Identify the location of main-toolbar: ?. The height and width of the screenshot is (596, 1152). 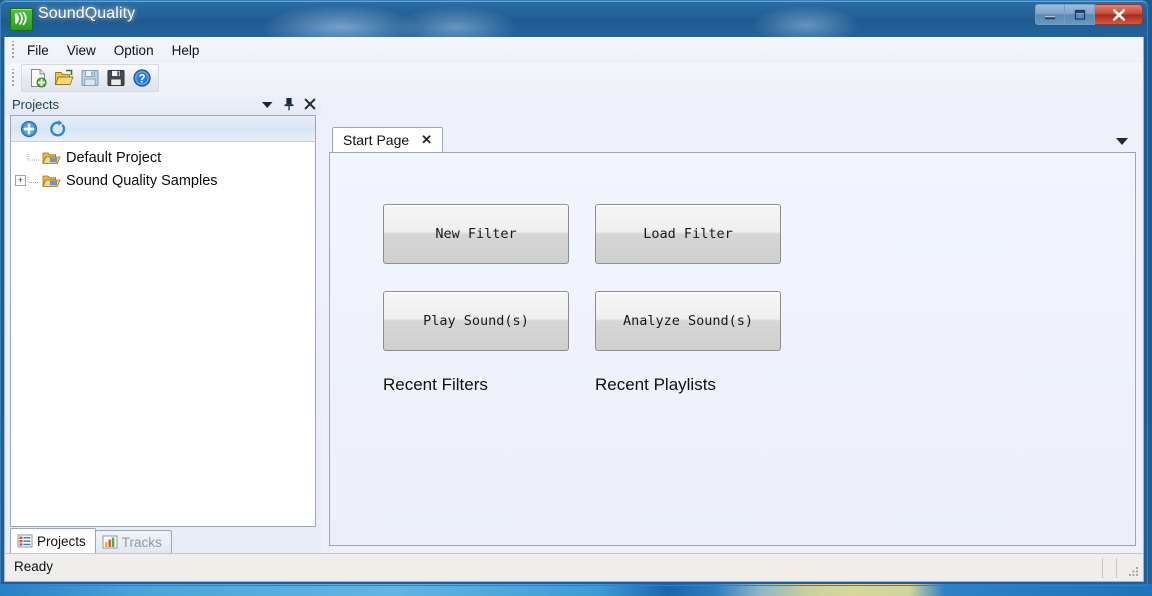
(574, 78).